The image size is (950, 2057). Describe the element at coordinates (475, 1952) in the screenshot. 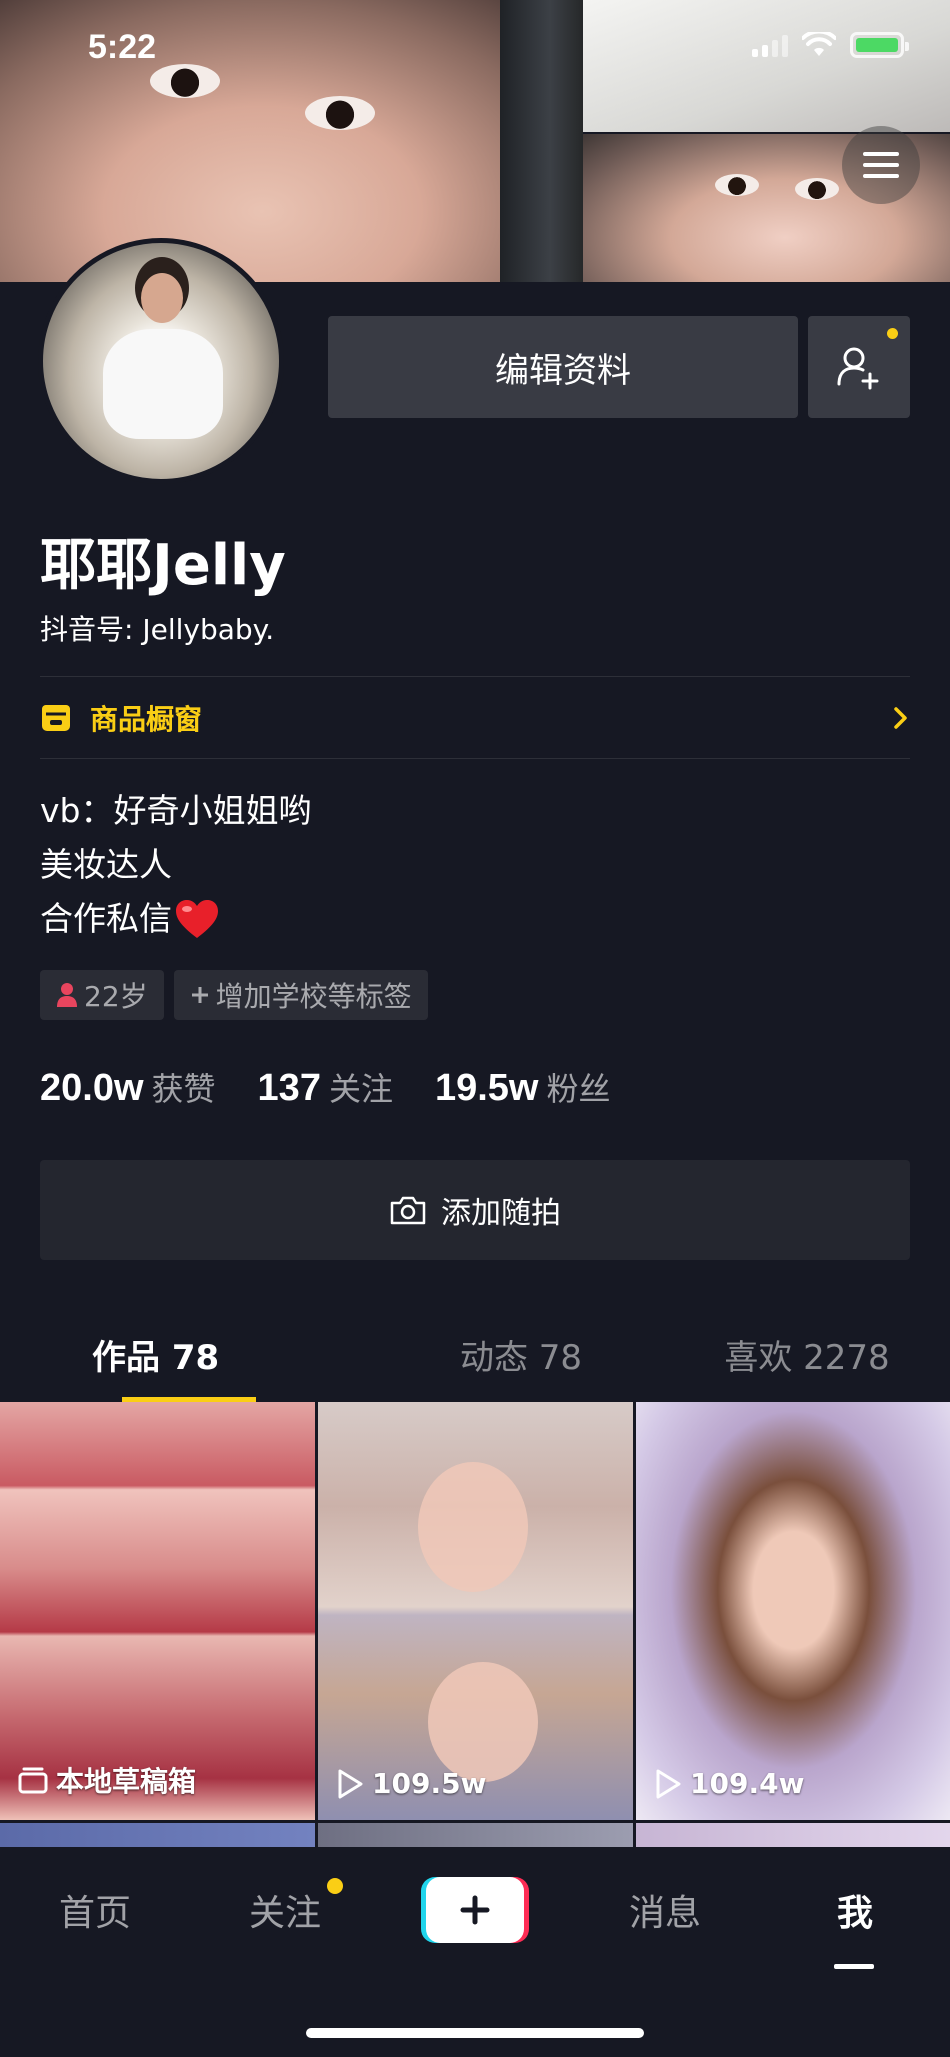

I see `bottom-nav: 首页 关注 消息 我` at that location.